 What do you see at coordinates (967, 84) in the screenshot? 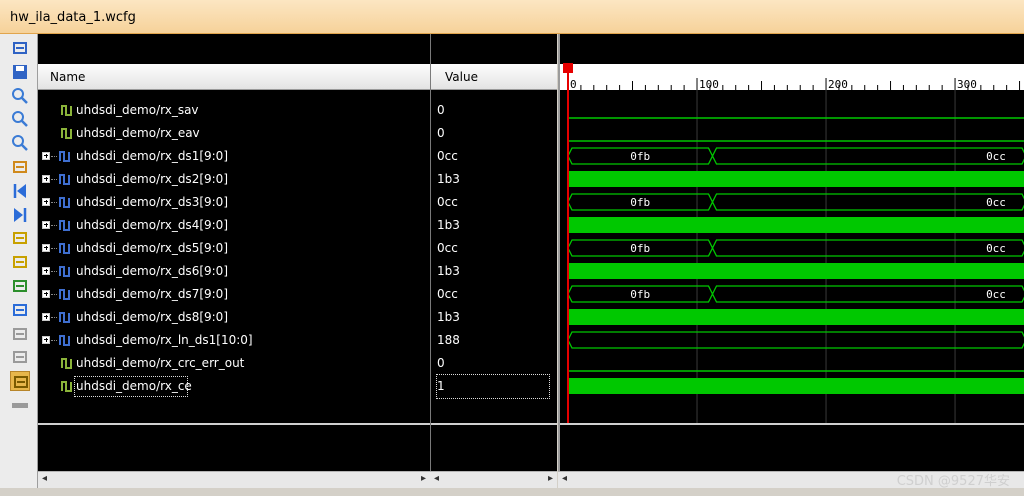
I see `time-ruler-label: 300` at bounding box center [967, 84].